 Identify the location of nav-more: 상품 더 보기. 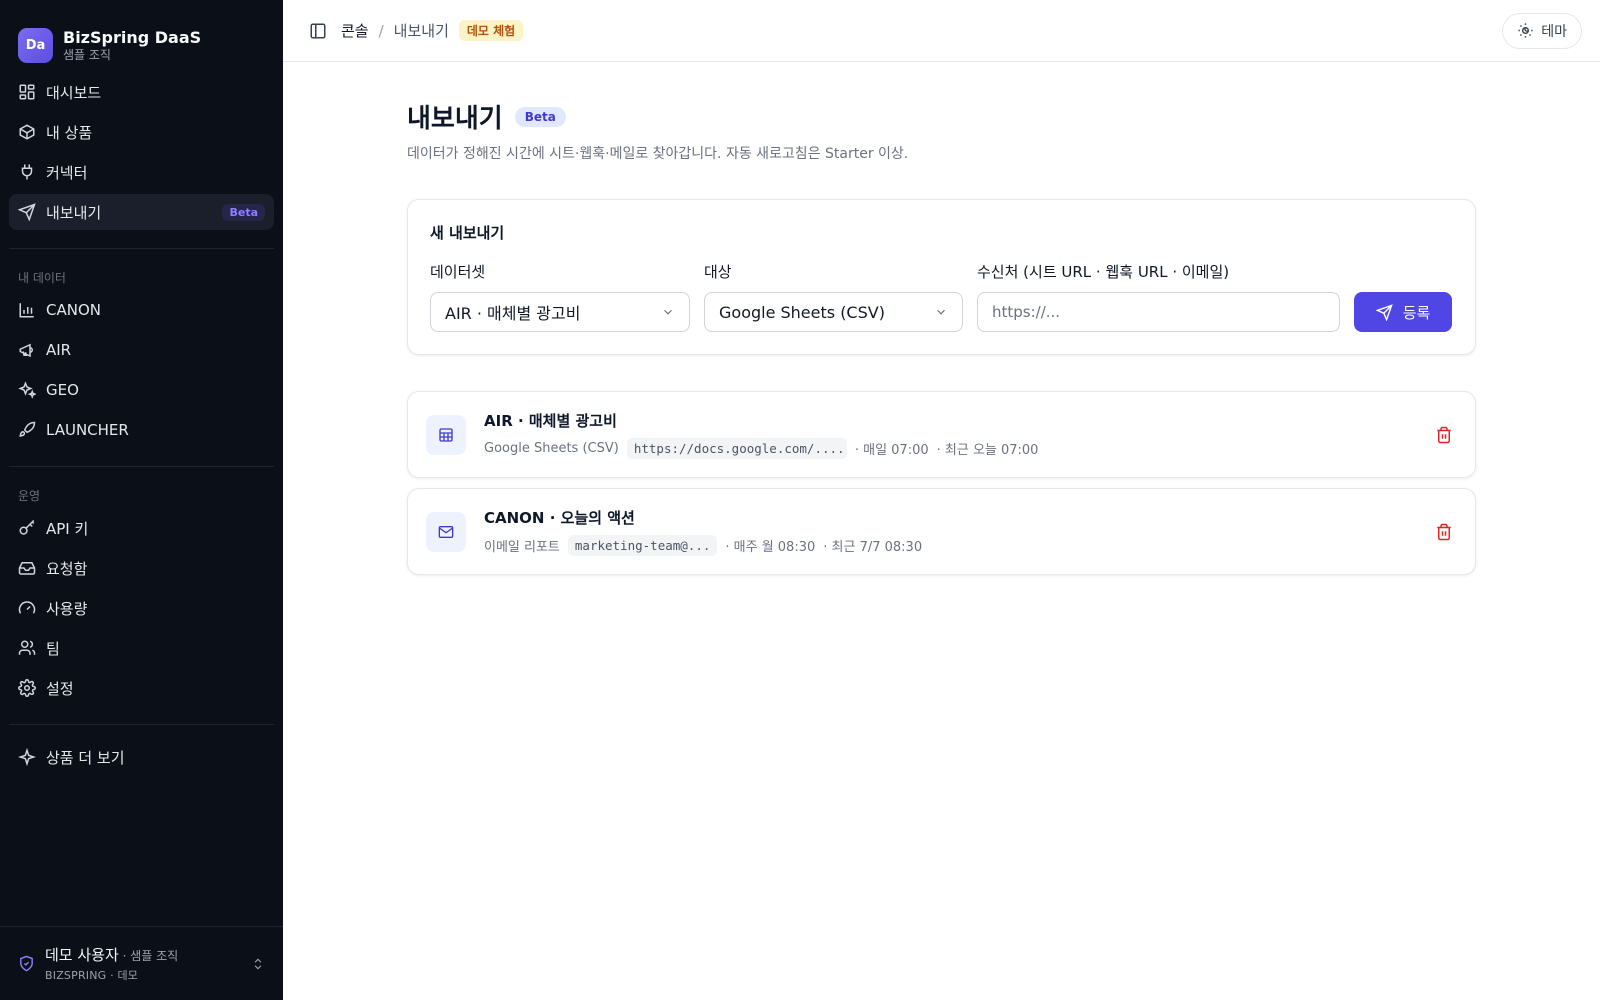
(141, 759).